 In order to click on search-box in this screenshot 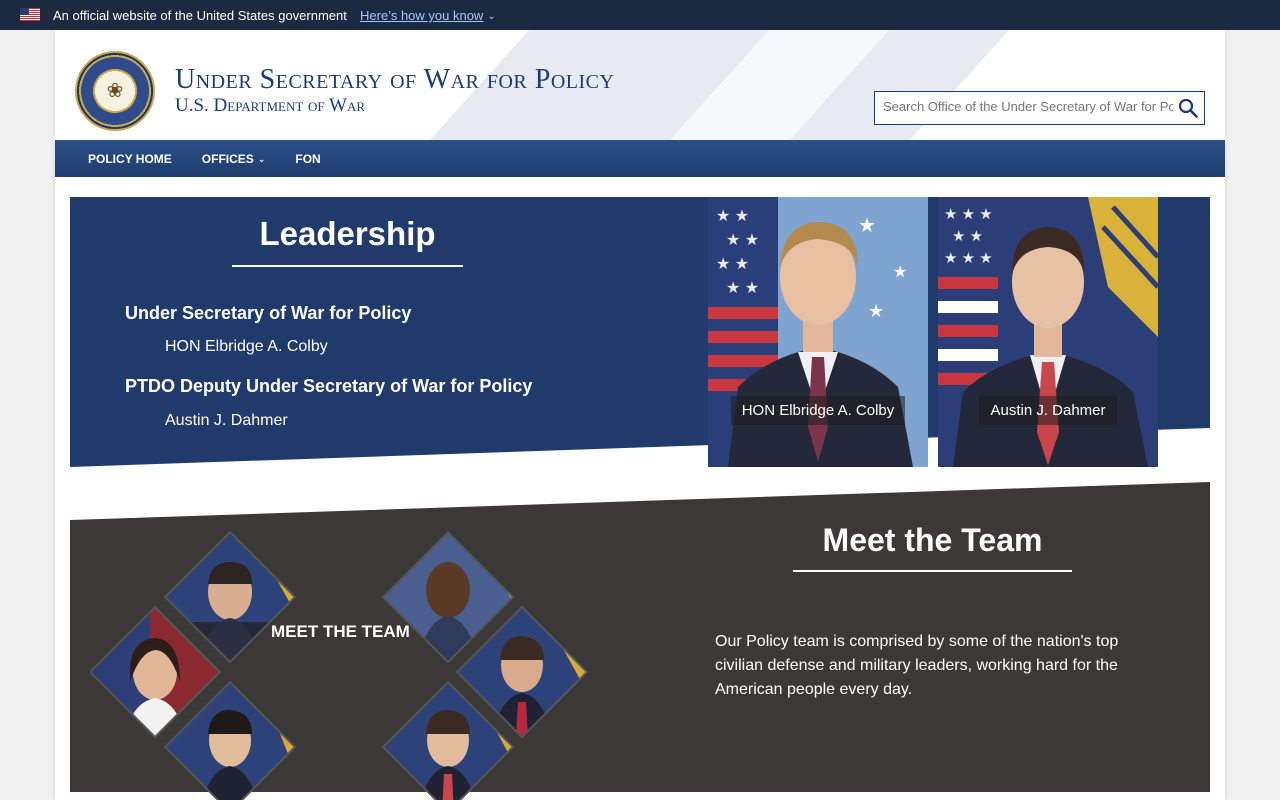, I will do `click(1039, 108)`.